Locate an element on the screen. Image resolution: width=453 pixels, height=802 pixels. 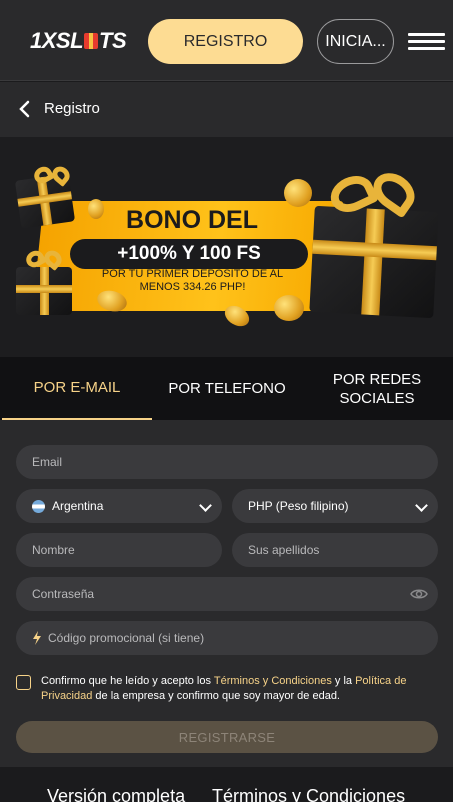
surname-placeholder: Sus apellidos is located at coordinates (284, 550).